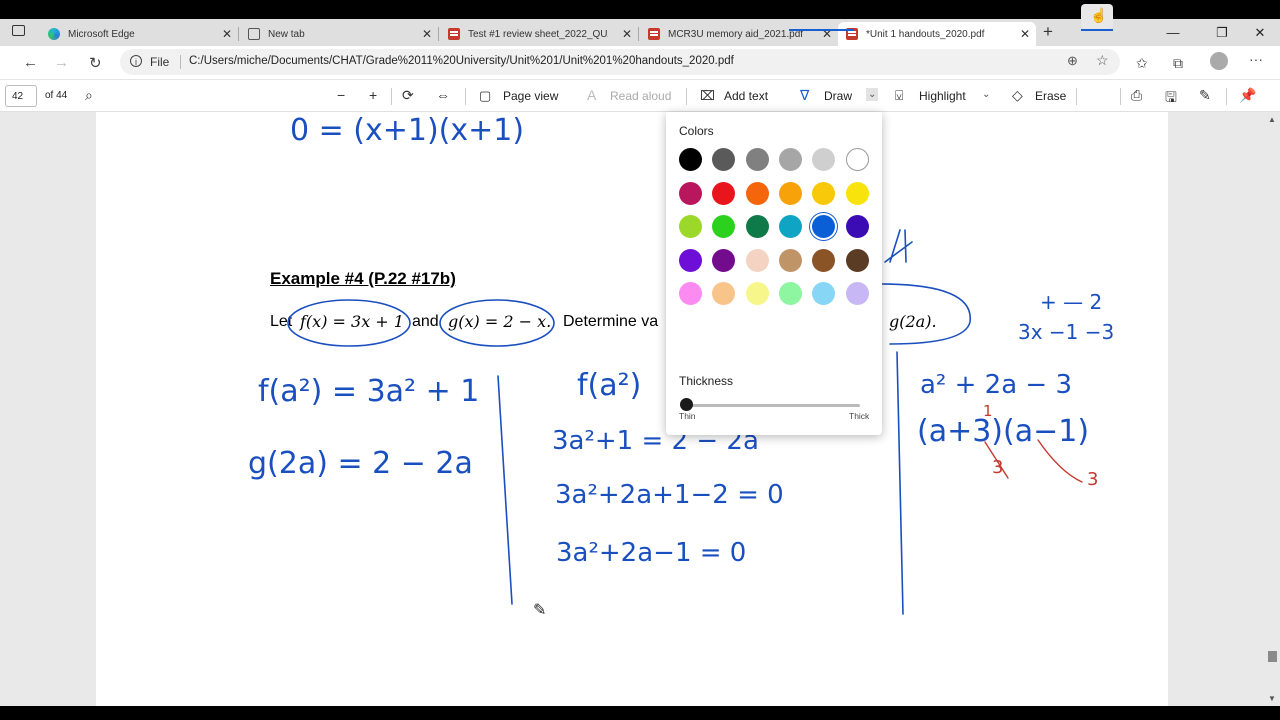 The width and height of the screenshot is (1280, 720). Describe the element at coordinates (1260, 32) in the screenshot. I see `window-close-icon: ✕` at that location.